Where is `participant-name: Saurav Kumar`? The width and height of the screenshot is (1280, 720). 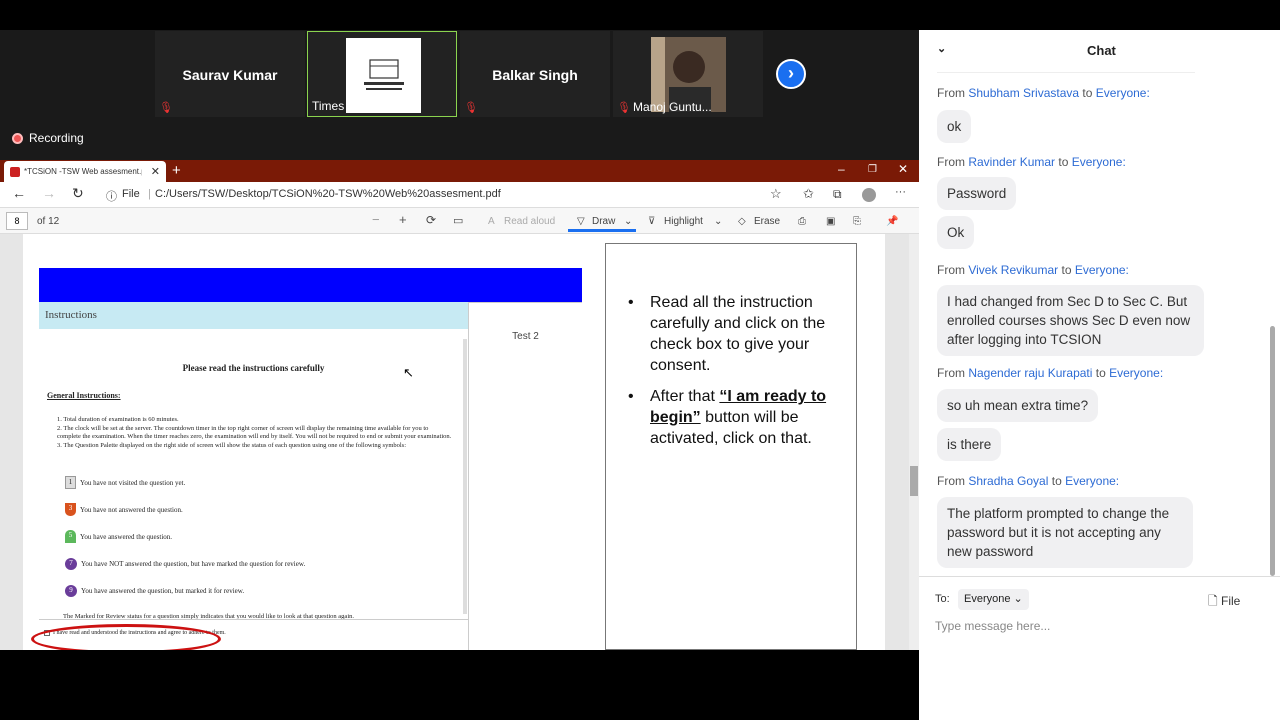
participant-name: Saurav Kumar is located at coordinates (230, 75).